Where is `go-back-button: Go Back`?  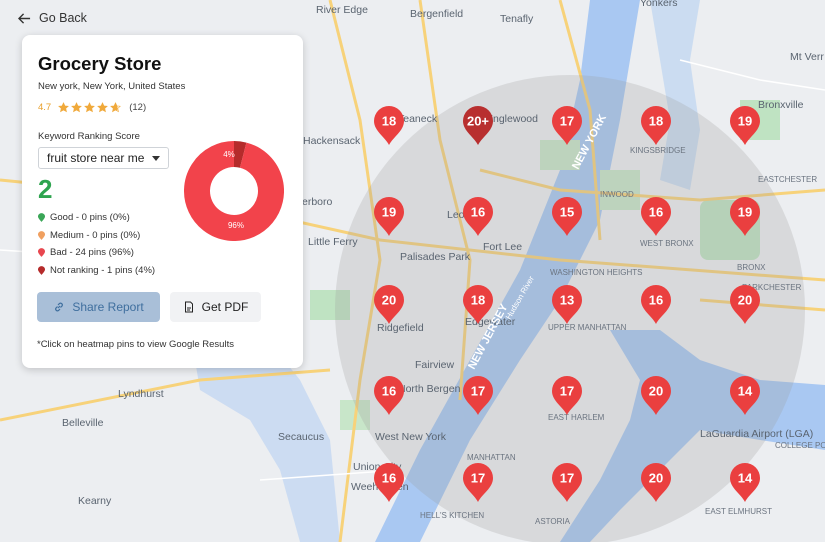
go-back-button: Go Back is located at coordinates (52, 18).